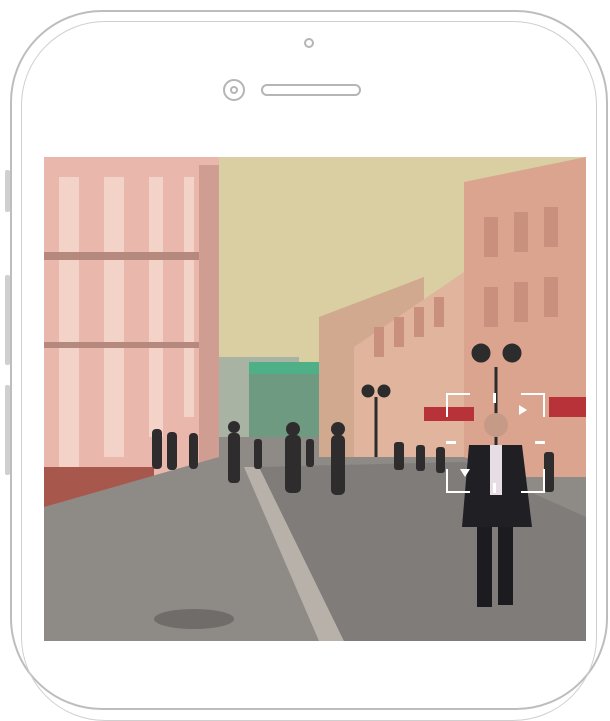 This screenshot has width=610, height=721. I want to click on detection-tick-left, so click(451, 442).